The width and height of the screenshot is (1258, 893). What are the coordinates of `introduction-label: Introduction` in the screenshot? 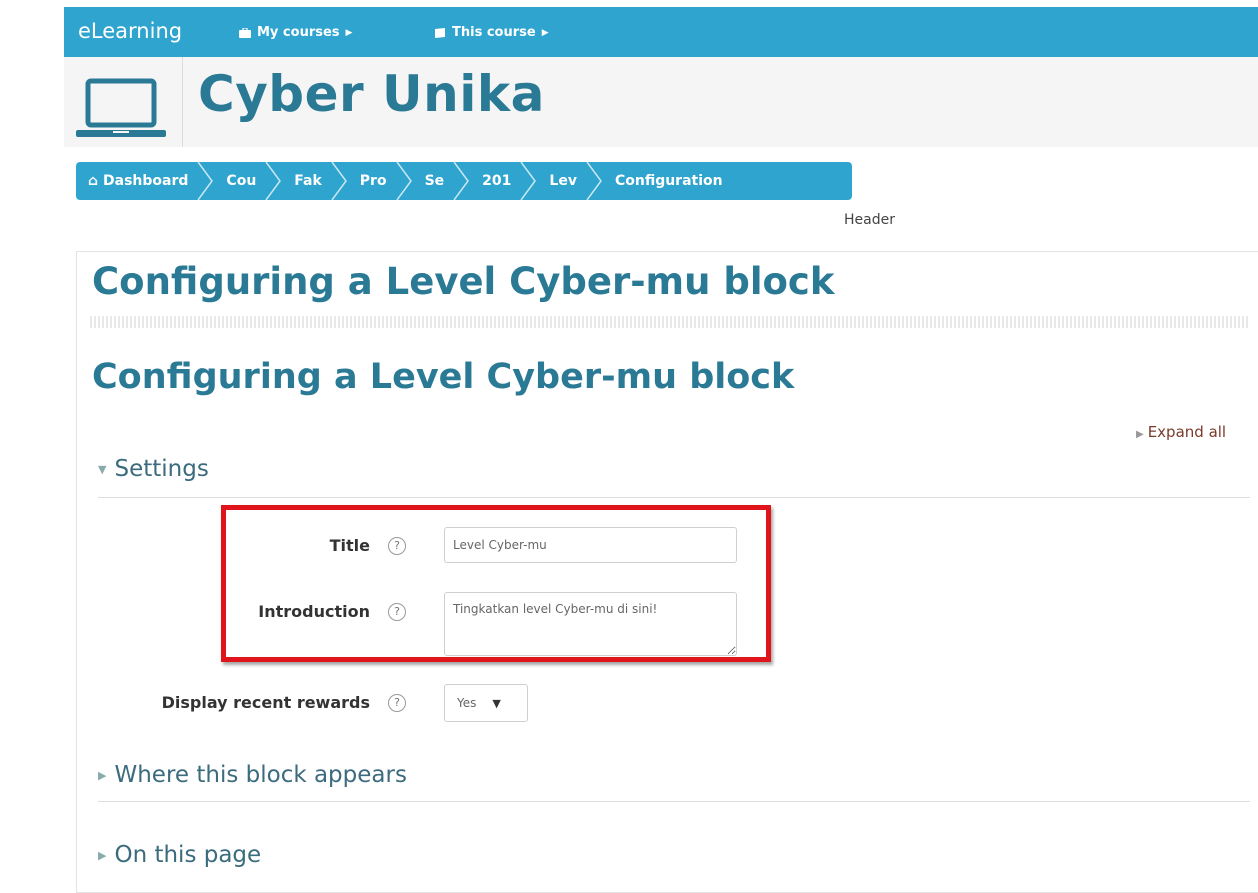 It's located at (314, 611).